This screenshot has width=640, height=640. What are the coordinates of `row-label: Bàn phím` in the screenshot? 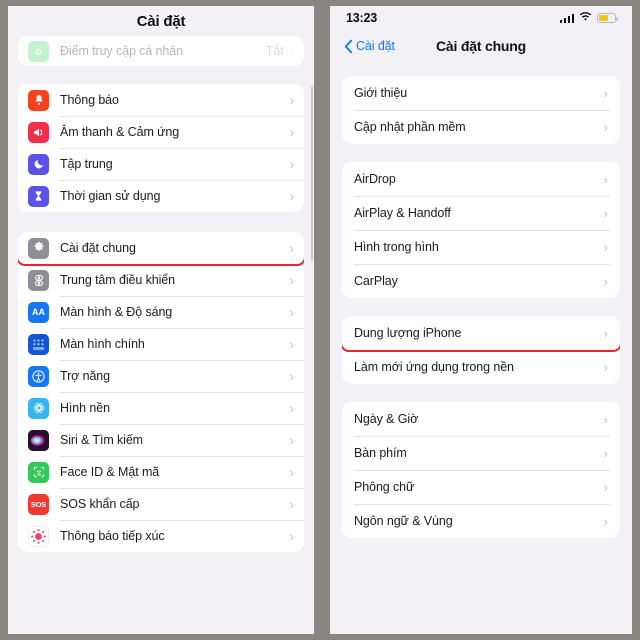 It's located at (380, 453).